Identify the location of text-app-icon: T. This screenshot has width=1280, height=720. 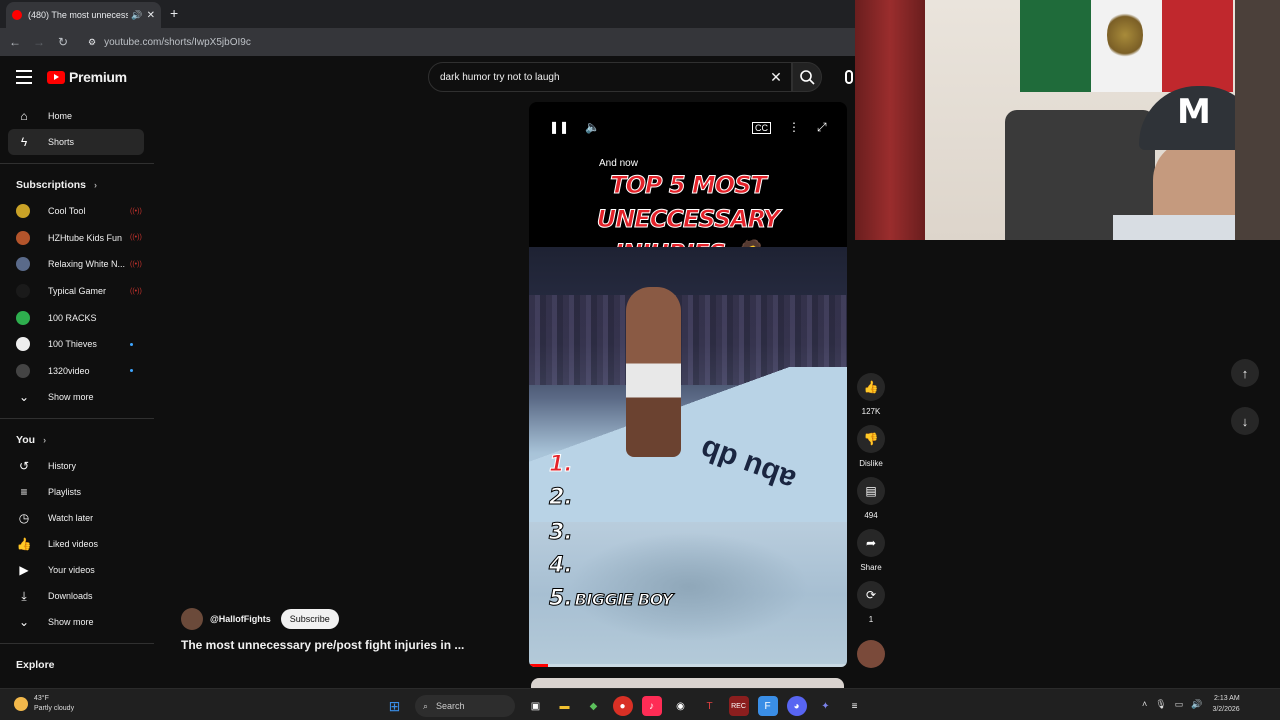
(710, 706).